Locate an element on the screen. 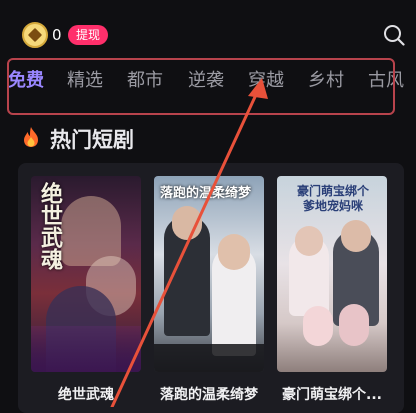 The height and width of the screenshot is (413, 416). section-title: 热门短剧 is located at coordinates (92, 140).